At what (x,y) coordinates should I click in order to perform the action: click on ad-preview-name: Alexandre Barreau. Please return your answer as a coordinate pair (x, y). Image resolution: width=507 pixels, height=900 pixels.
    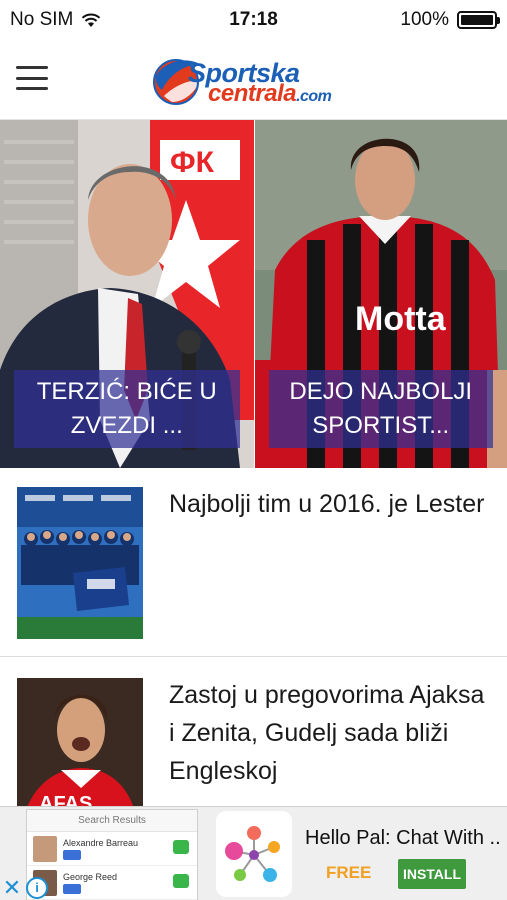
    Looking at the image, I should click on (101, 843).